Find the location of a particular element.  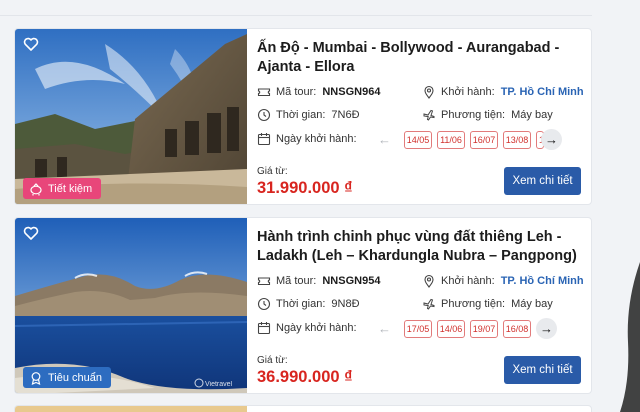

list-top-divider is located at coordinates (296, 8).